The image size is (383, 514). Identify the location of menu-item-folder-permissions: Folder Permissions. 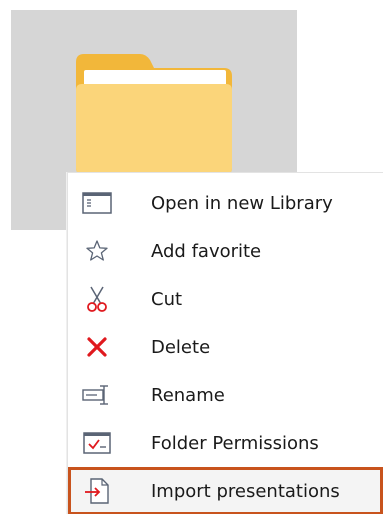
(225, 443).